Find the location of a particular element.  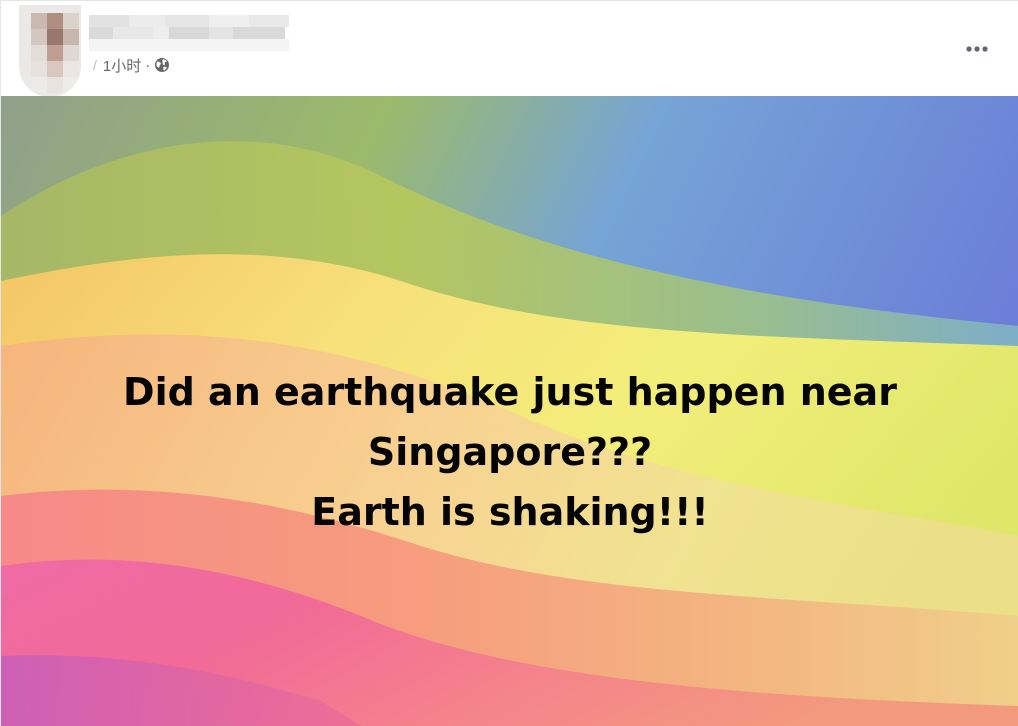

more-options-button is located at coordinates (977, 49).